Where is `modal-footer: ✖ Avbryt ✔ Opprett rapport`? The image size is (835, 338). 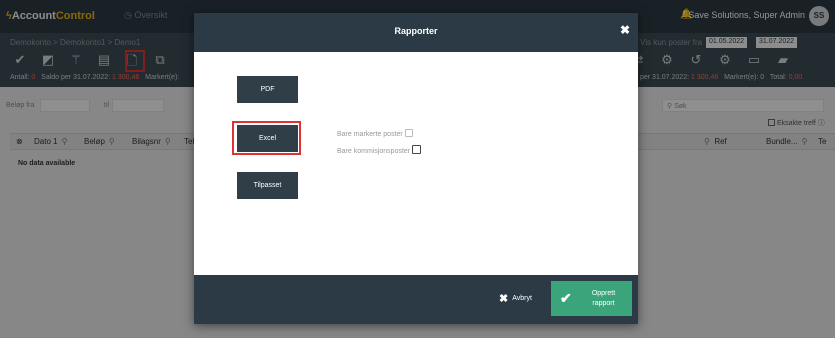 modal-footer: ✖ Avbryt ✔ Opprett rapport is located at coordinates (416, 299).